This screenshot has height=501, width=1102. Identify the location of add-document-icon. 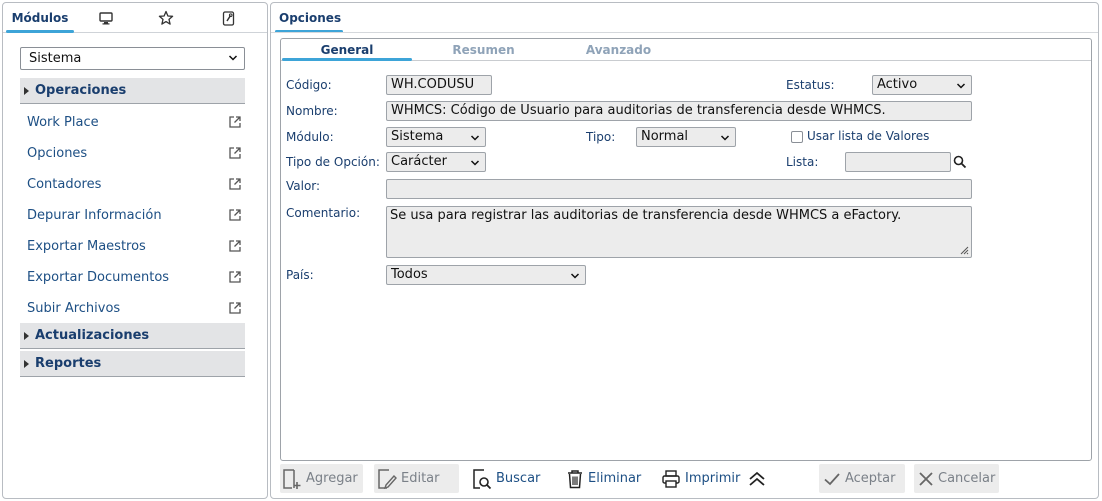
(292, 478).